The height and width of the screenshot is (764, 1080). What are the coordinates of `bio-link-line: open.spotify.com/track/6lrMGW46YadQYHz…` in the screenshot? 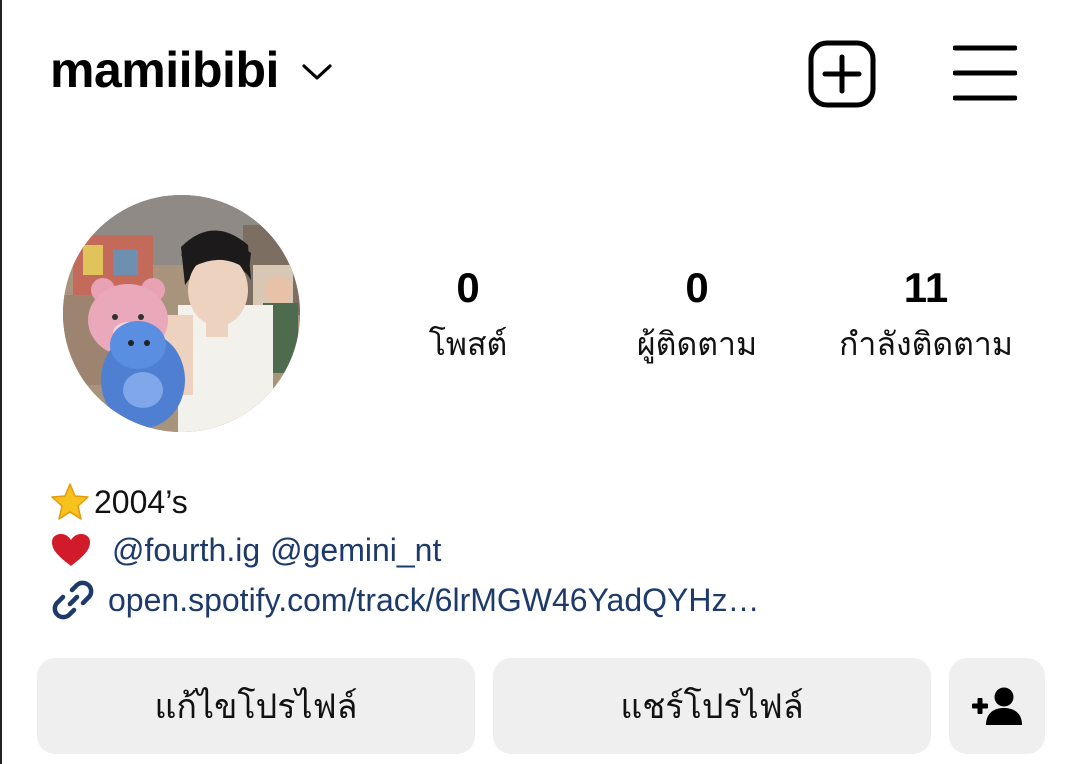 It's located at (404, 600).